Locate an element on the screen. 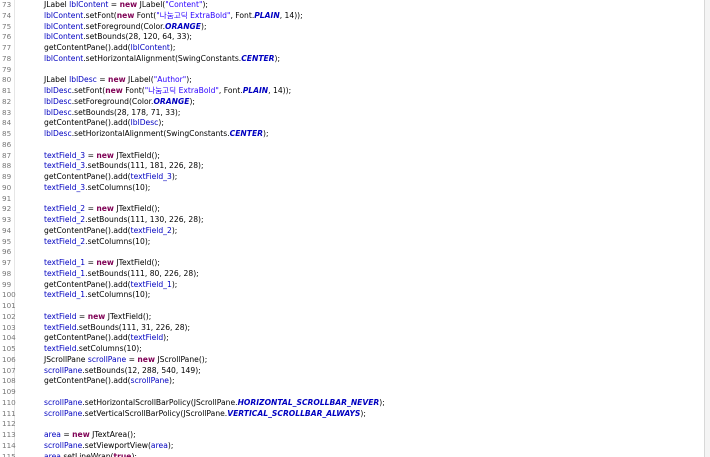 The height and width of the screenshot is (457, 710). code-line: 102 textField = new JTextField(); is located at coordinates (352, 317).